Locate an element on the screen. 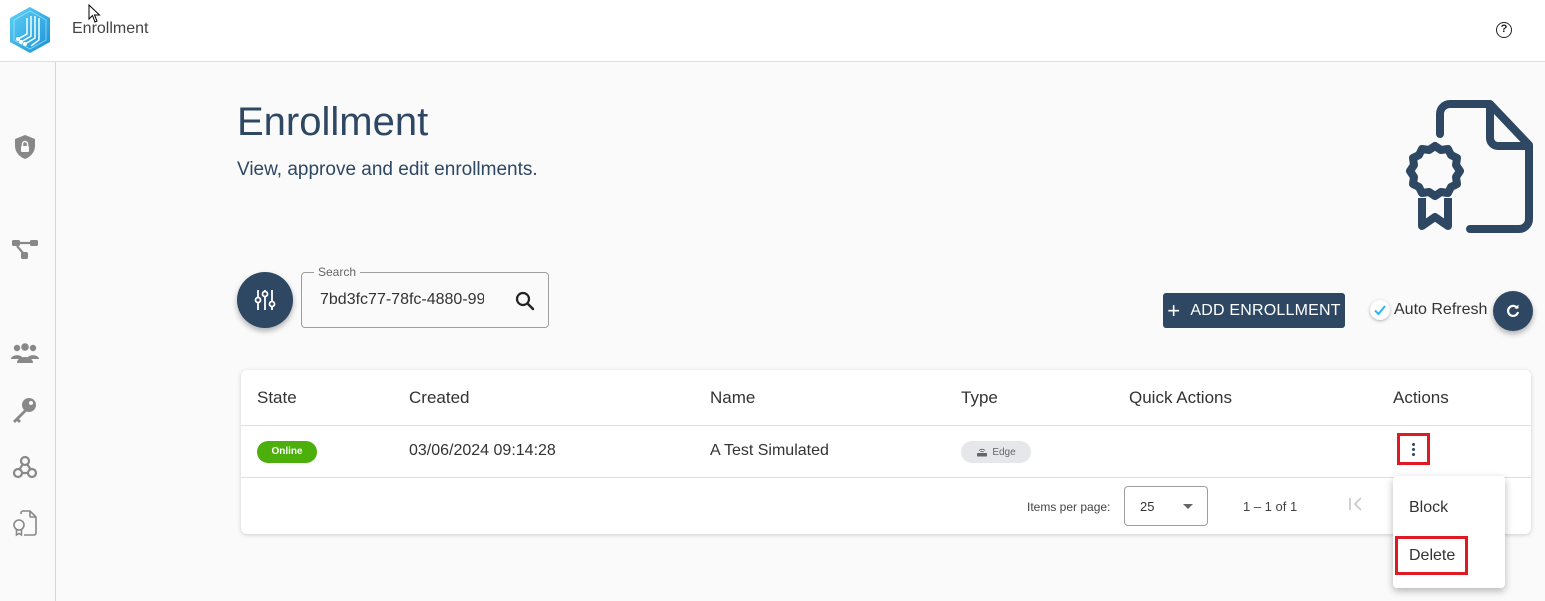  search-field: Search is located at coordinates (425, 296).